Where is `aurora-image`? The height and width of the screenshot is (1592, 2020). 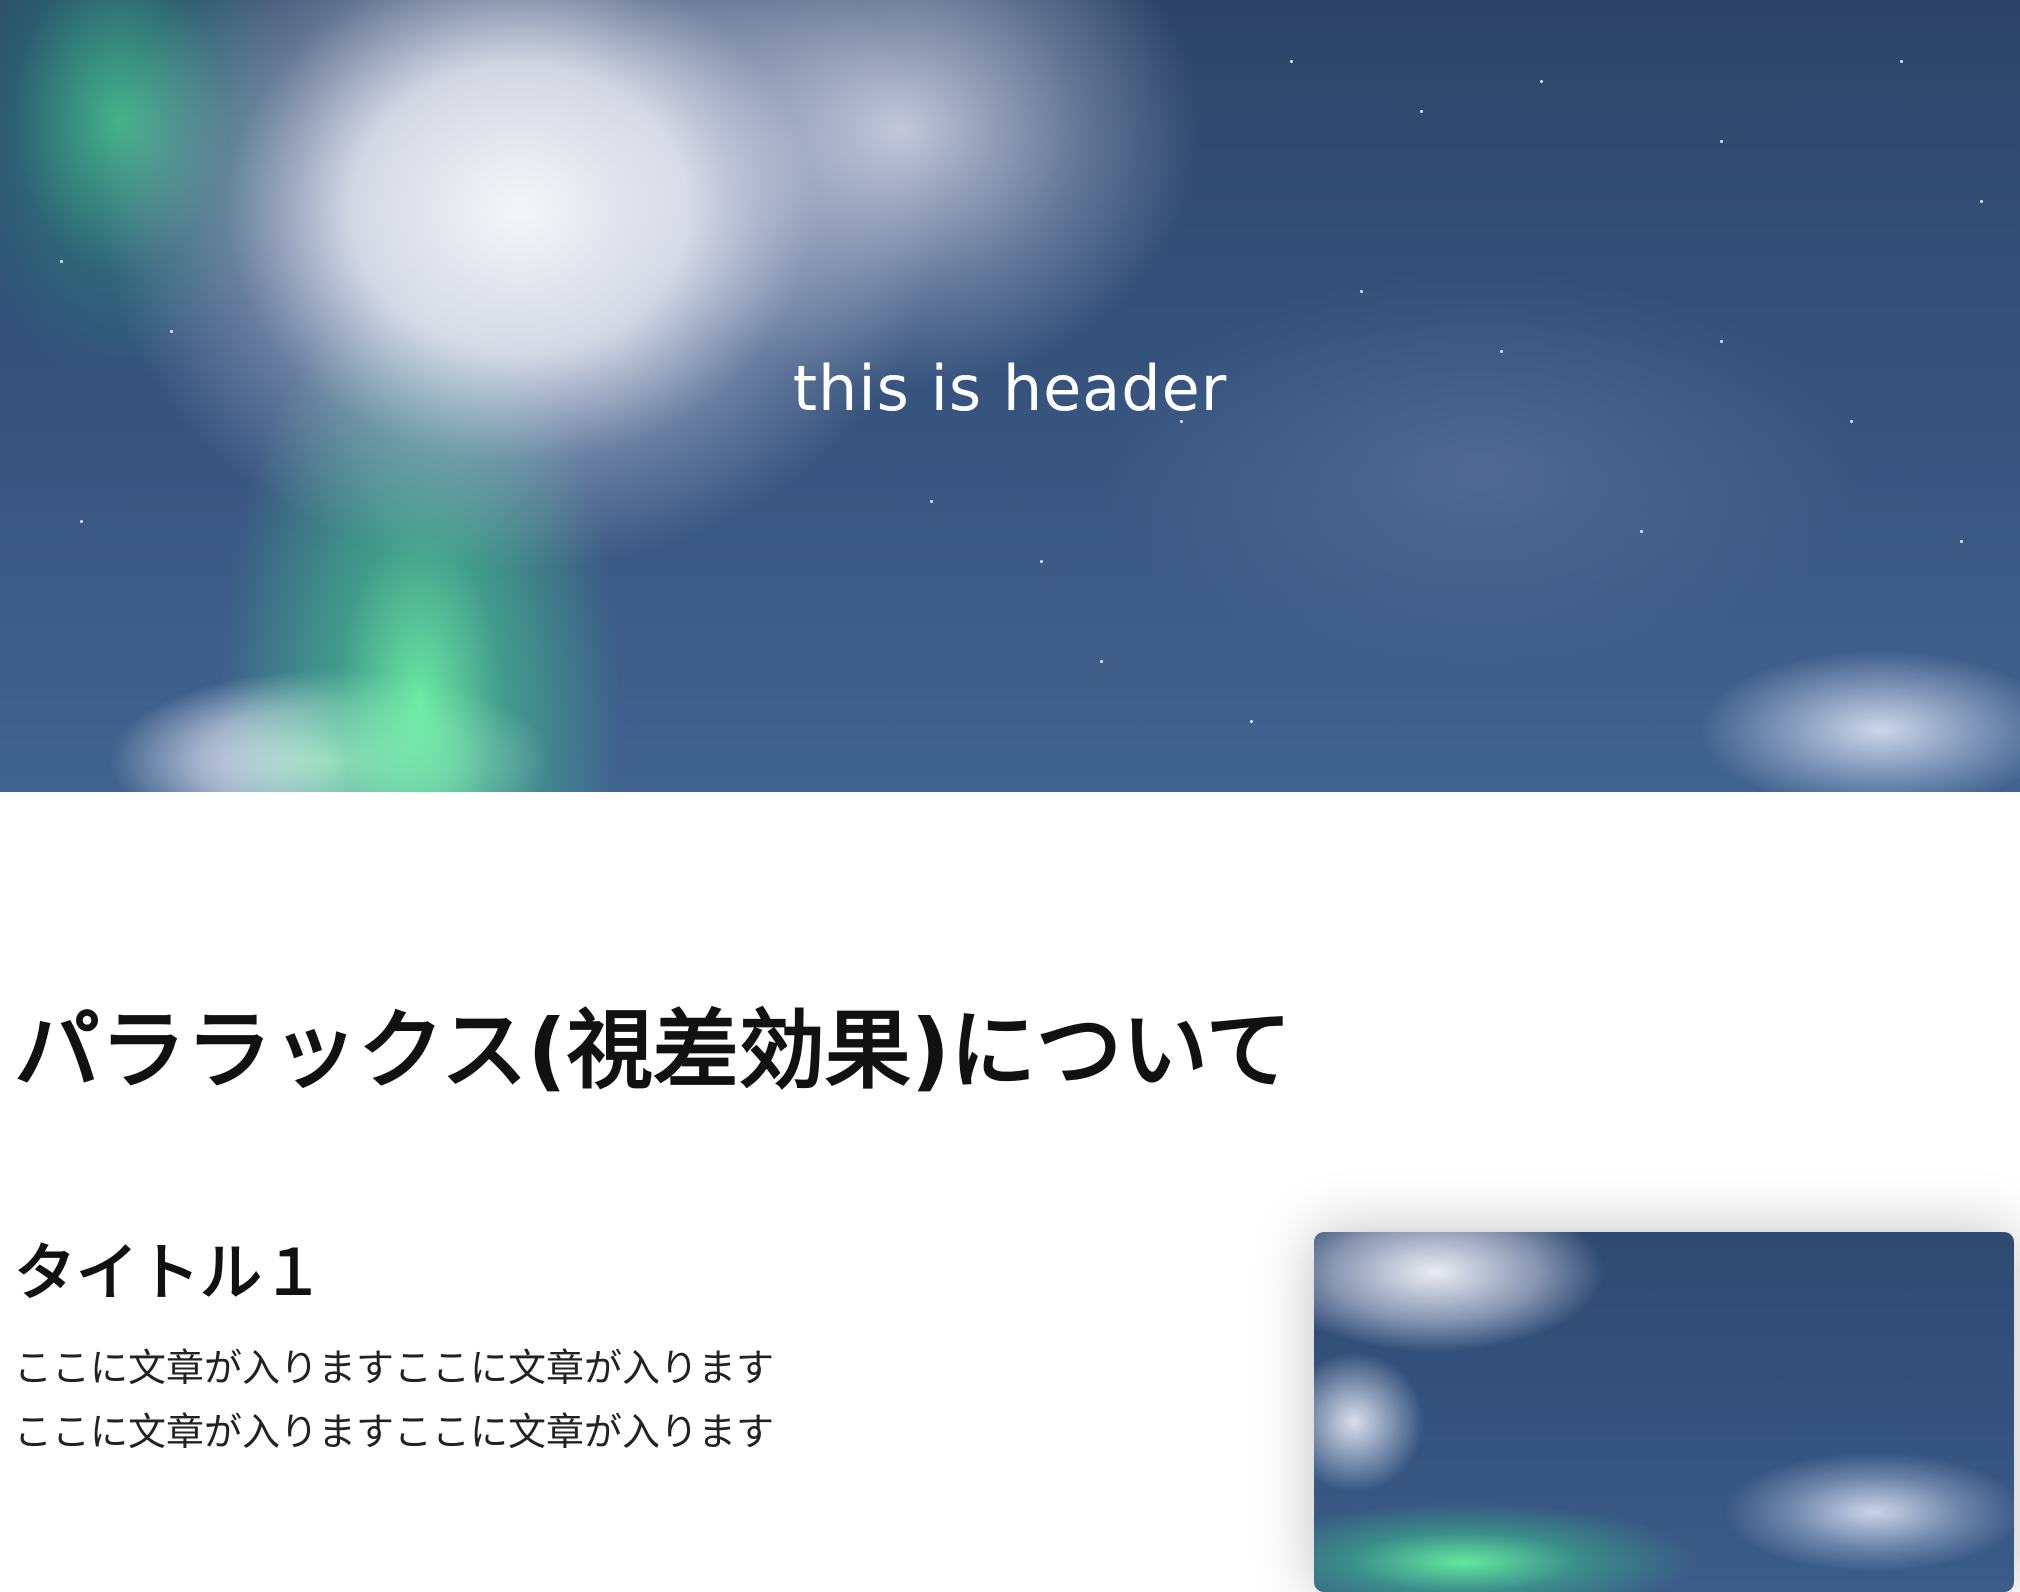 aurora-image is located at coordinates (1664, 1412).